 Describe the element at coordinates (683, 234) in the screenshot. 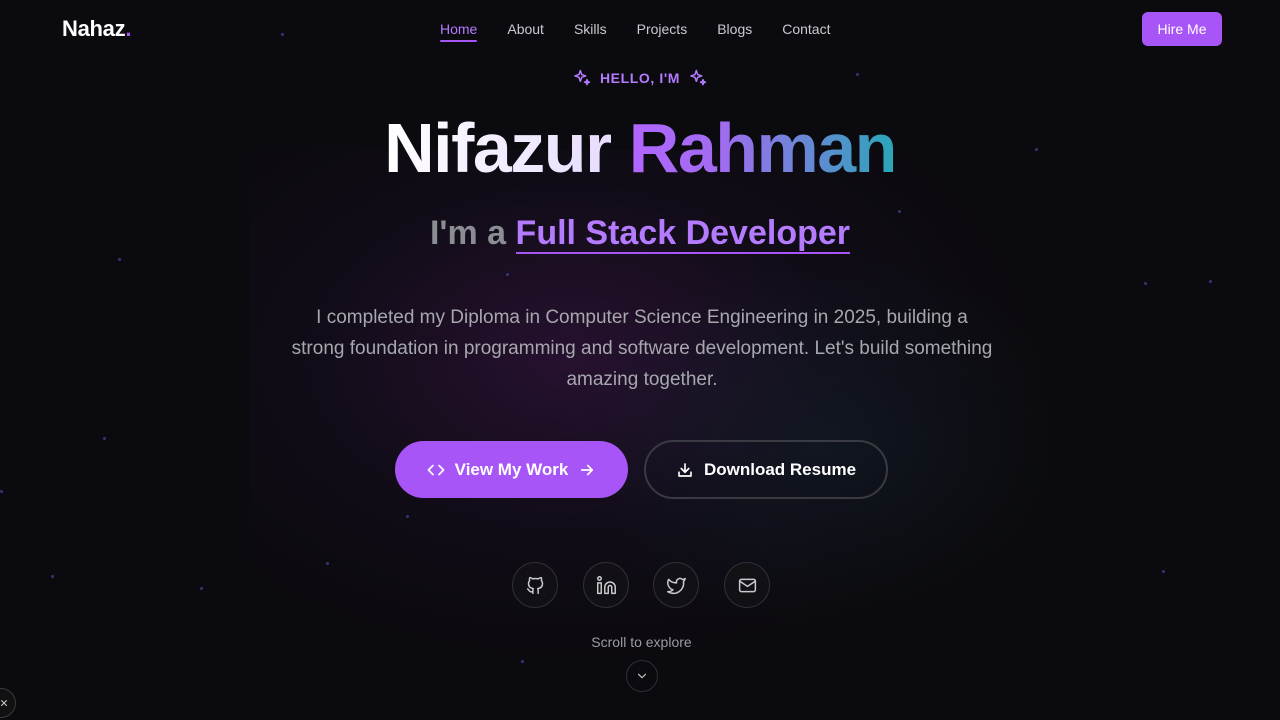

I see `role-title: Full Stack Developer` at that location.